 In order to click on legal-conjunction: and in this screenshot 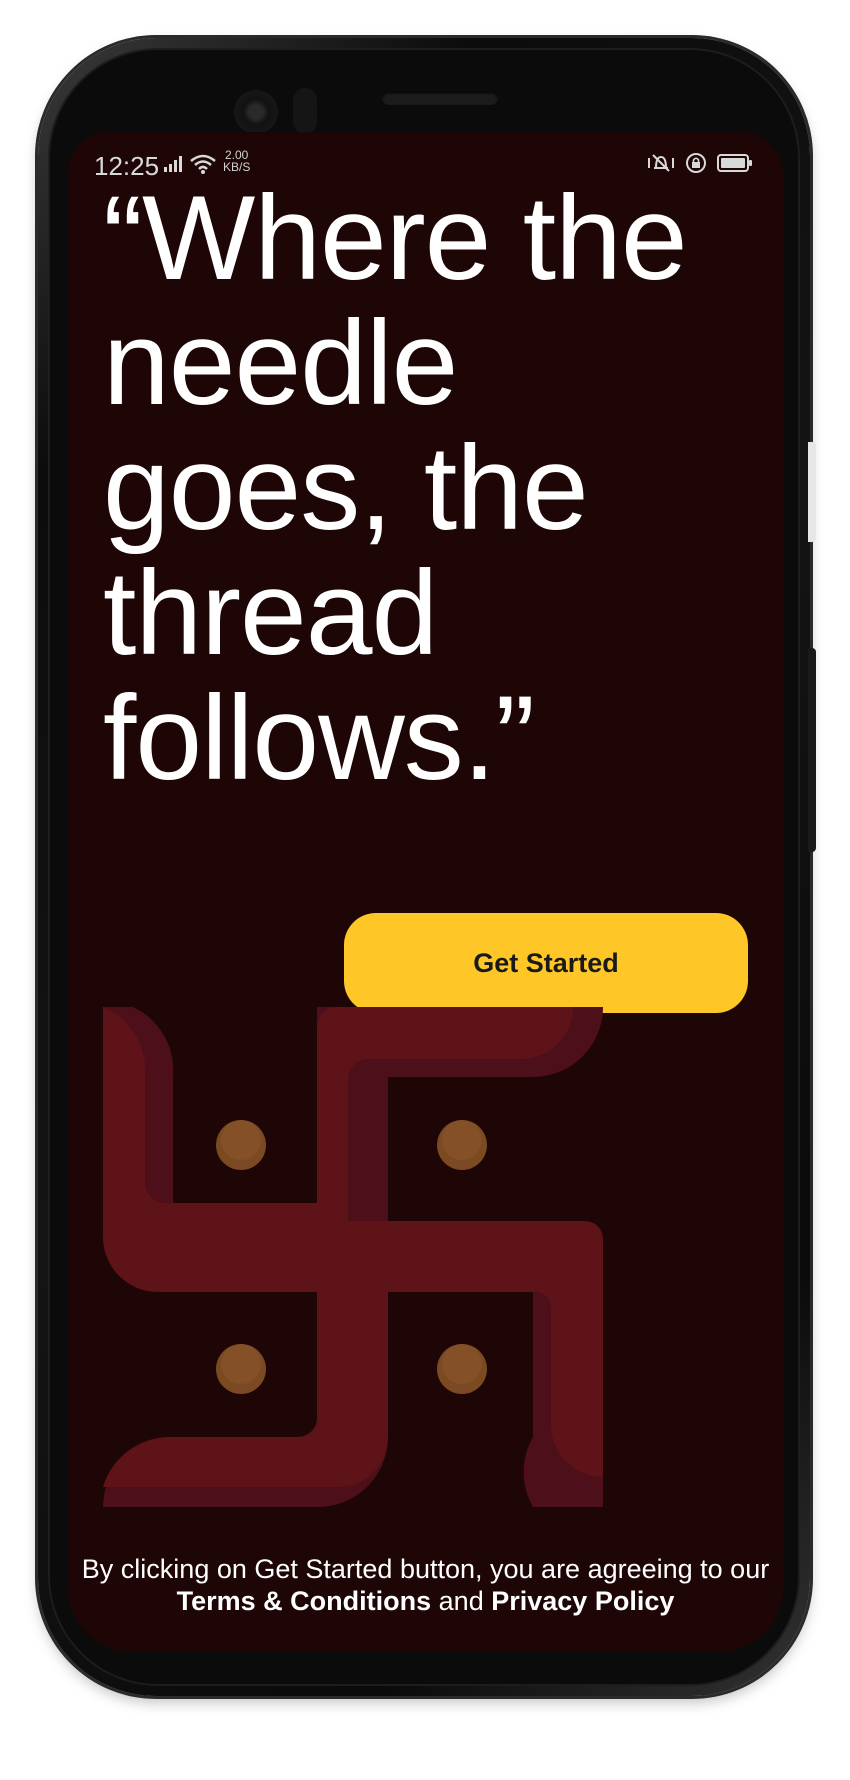, I will do `click(461, 1601)`.